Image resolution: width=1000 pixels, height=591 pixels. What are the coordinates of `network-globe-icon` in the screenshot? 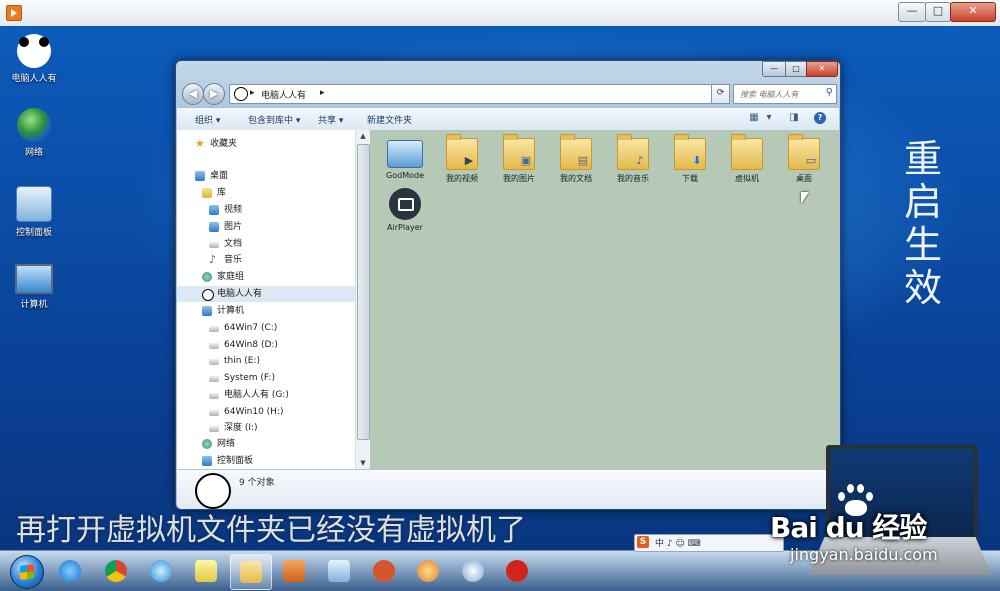 It's located at (207, 444).